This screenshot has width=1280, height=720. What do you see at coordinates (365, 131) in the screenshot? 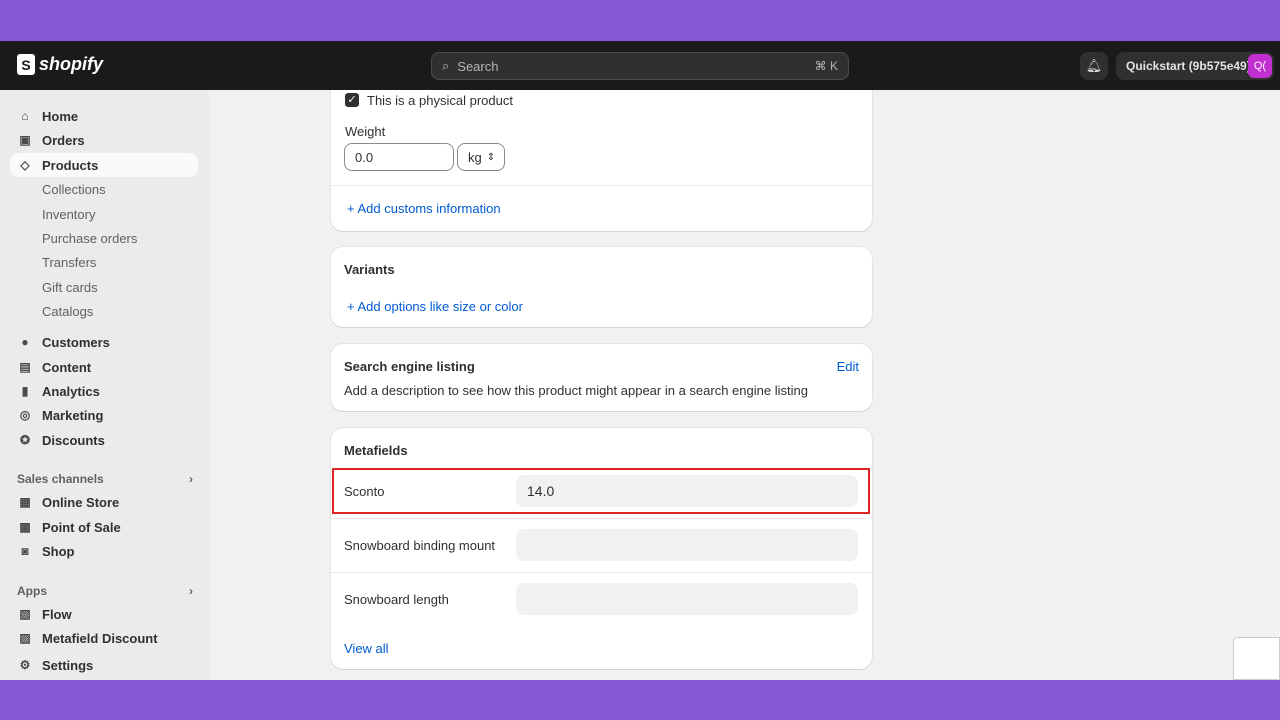
I see `weight-label: Weight` at bounding box center [365, 131].